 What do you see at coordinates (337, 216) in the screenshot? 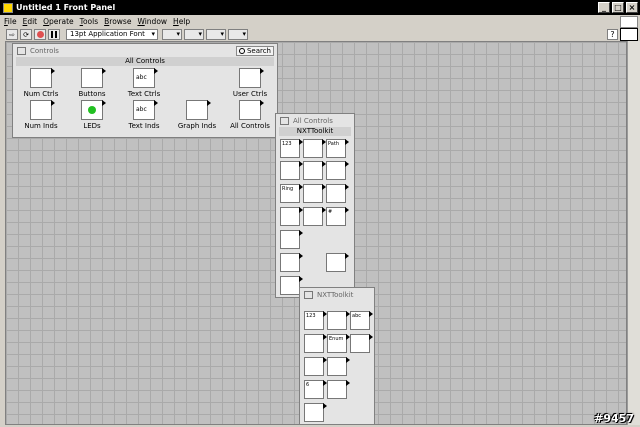
I see `classic-controls-icon: #` at bounding box center [337, 216].